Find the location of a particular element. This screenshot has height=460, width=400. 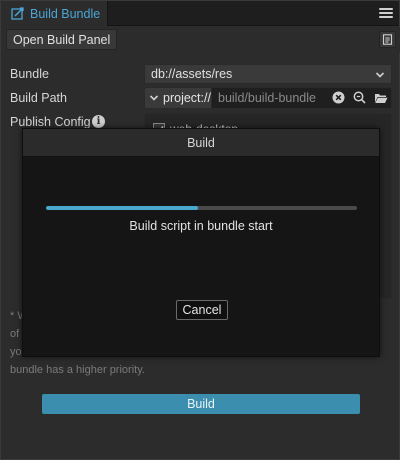

publish-config-label: Publish Config is located at coordinates (50, 122).